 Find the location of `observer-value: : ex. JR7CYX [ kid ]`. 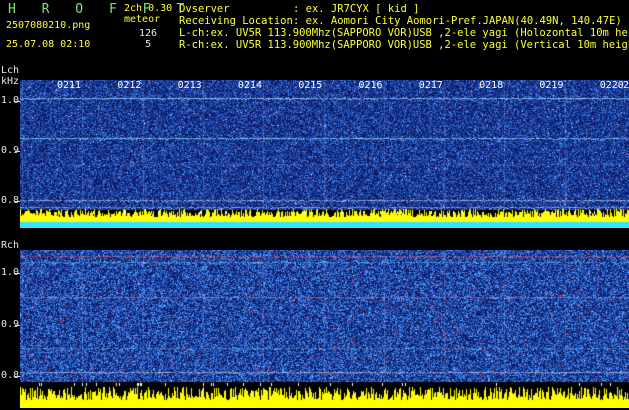

observer-value: : ex. JR7CYX [ kid ] is located at coordinates (356, 9).